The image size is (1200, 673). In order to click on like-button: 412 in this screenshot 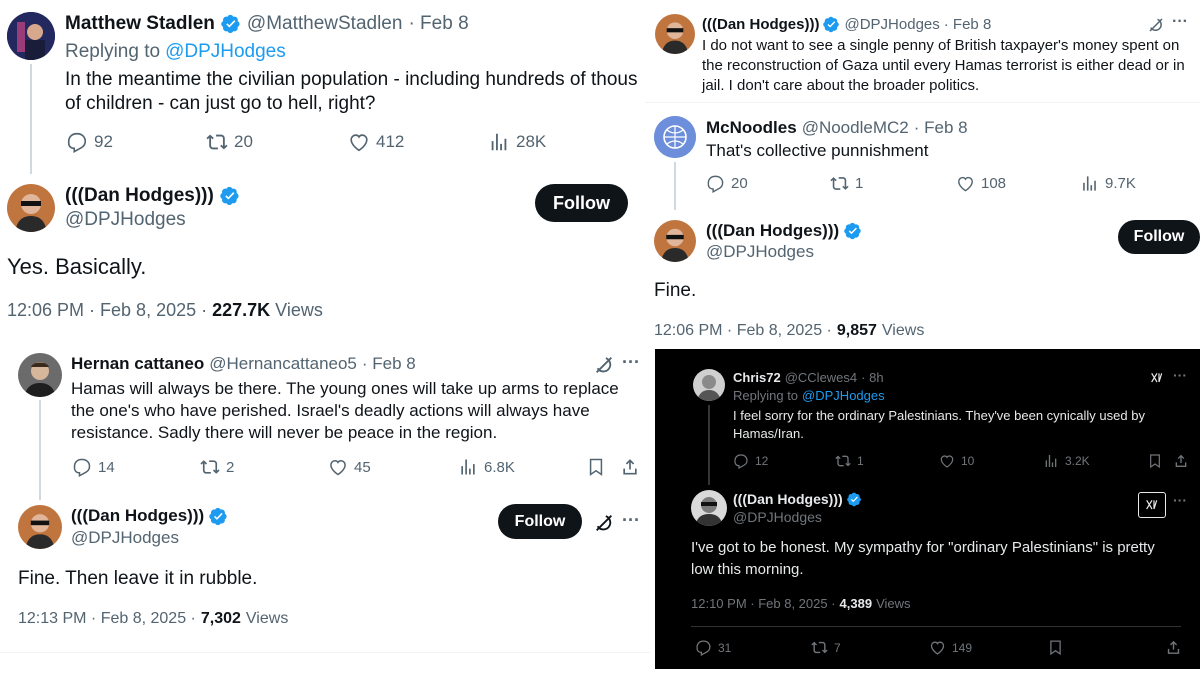, I will do `click(418, 142)`.